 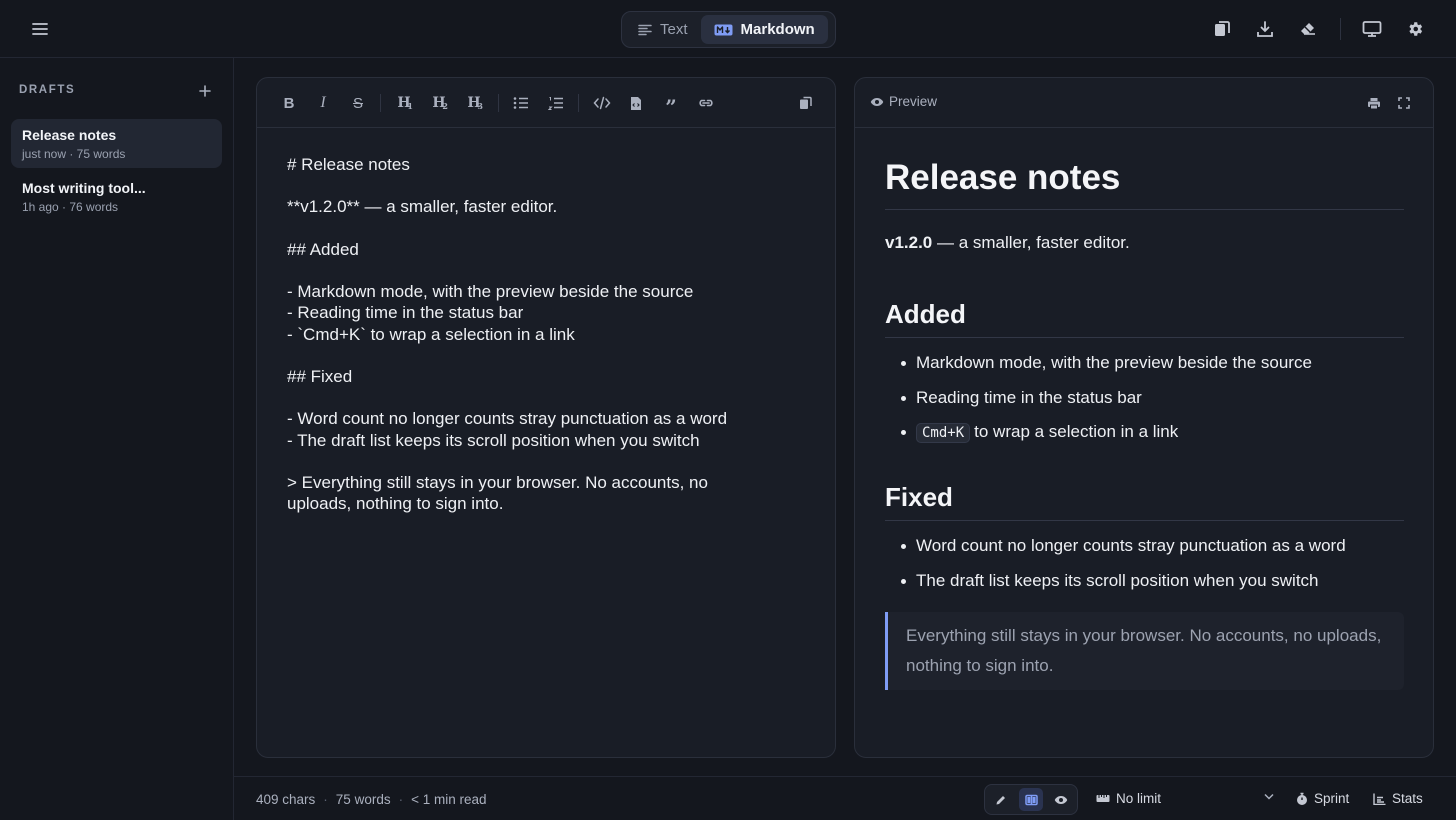 What do you see at coordinates (422, 207) in the screenshot?
I see `editor-line: **v1.2.0** — a smaller, faster editor.` at bounding box center [422, 207].